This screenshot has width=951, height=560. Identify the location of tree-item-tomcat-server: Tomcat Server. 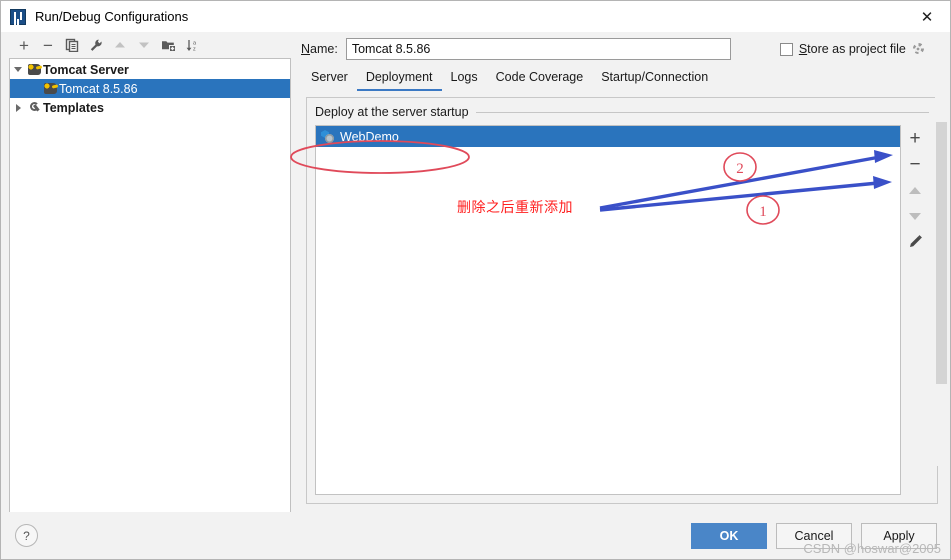
(150, 69).